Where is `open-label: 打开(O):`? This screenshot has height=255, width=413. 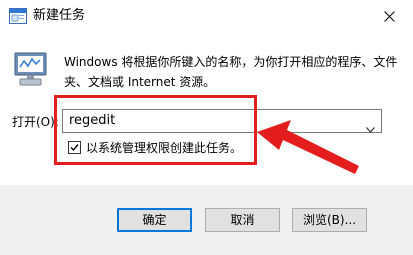 open-label: 打开(O): is located at coordinates (35, 122).